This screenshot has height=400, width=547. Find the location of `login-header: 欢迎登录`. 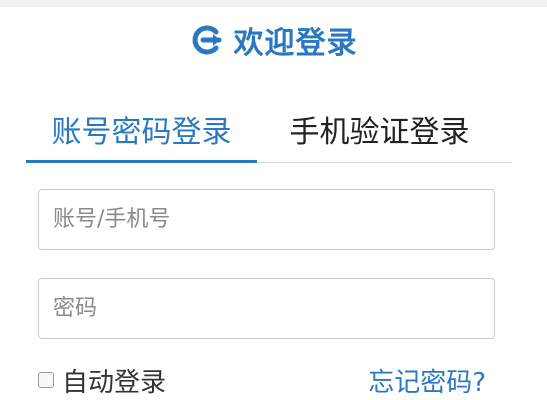

login-header: 欢迎登录 is located at coordinates (273, 40).